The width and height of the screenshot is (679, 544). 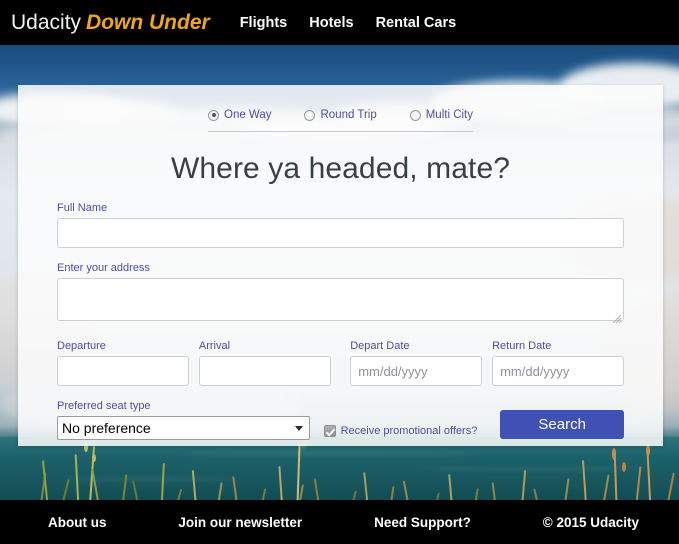 What do you see at coordinates (148, 22) in the screenshot?
I see `brand-name-secondary: Down Under` at bounding box center [148, 22].